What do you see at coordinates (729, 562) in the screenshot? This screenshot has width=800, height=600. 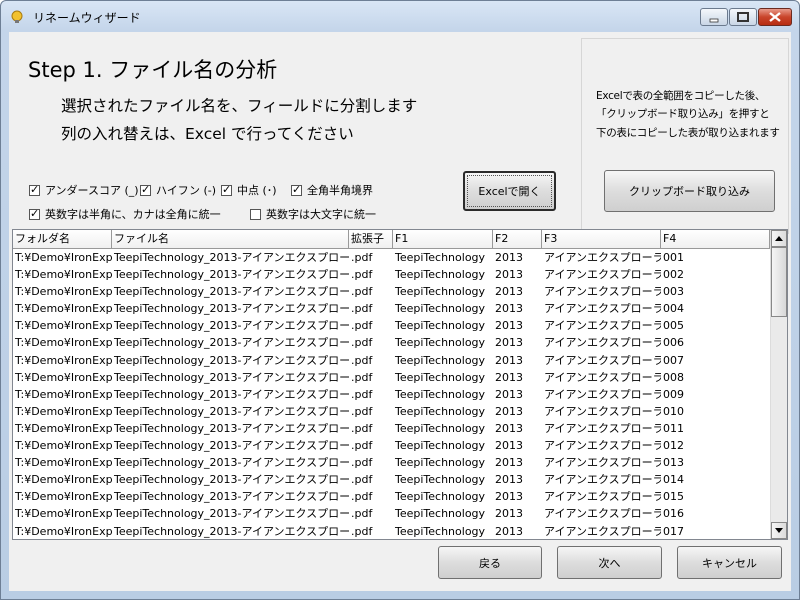 I see `cancel-button: キャンセル` at bounding box center [729, 562].